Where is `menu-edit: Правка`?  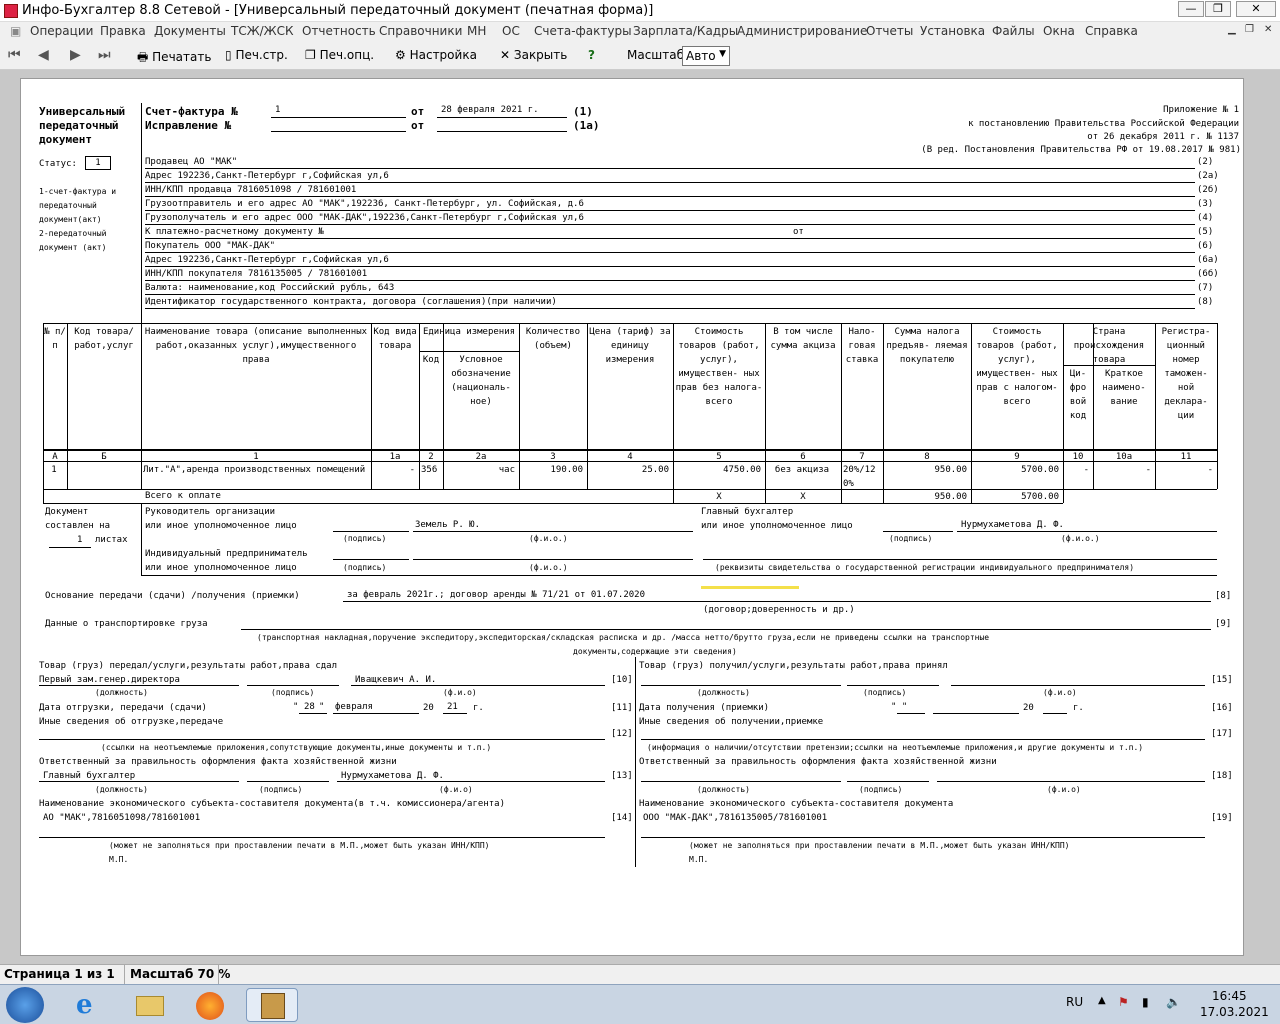
menu-edit: Правка is located at coordinates (123, 31).